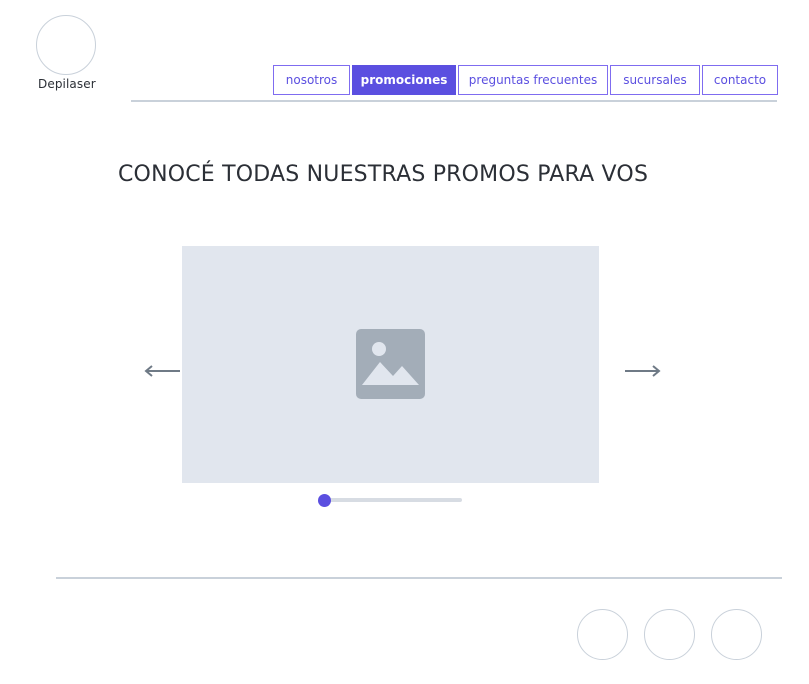 The width and height of the screenshot is (809, 684). Describe the element at coordinates (740, 80) in the screenshot. I see `nav-item-contacto: contacto` at that location.